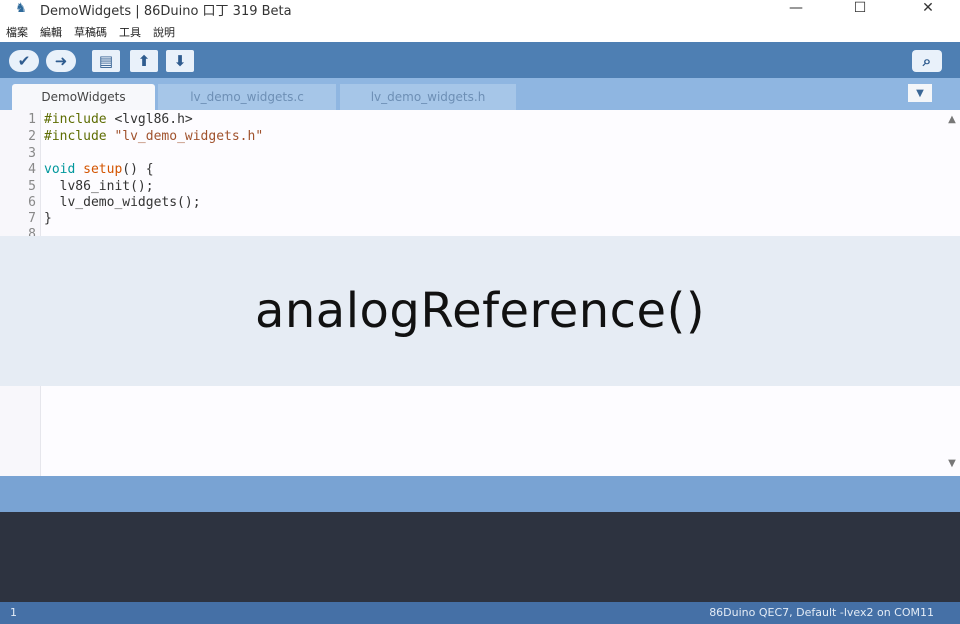 The width and height of the screenshot is (960, 624). I want to click on code-line: #include <lvgl86.h>, so click(118, 119).